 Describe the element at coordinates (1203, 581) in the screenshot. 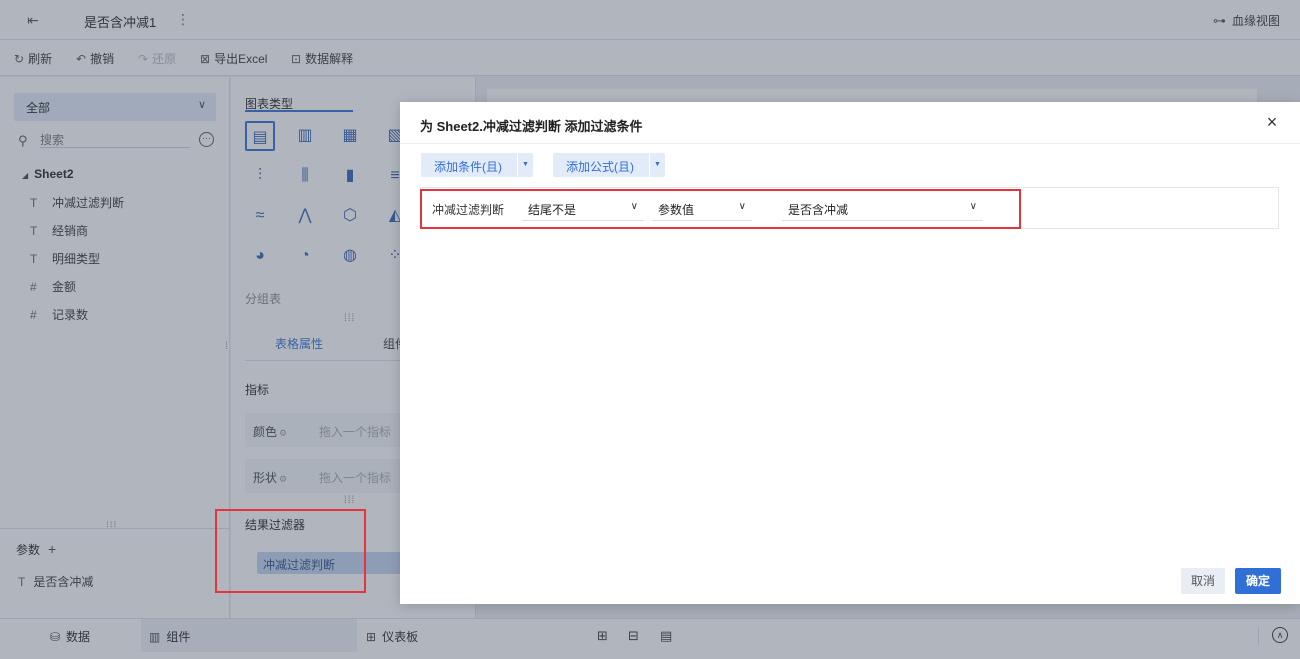

I see `cancel-button: 取消` at that location.